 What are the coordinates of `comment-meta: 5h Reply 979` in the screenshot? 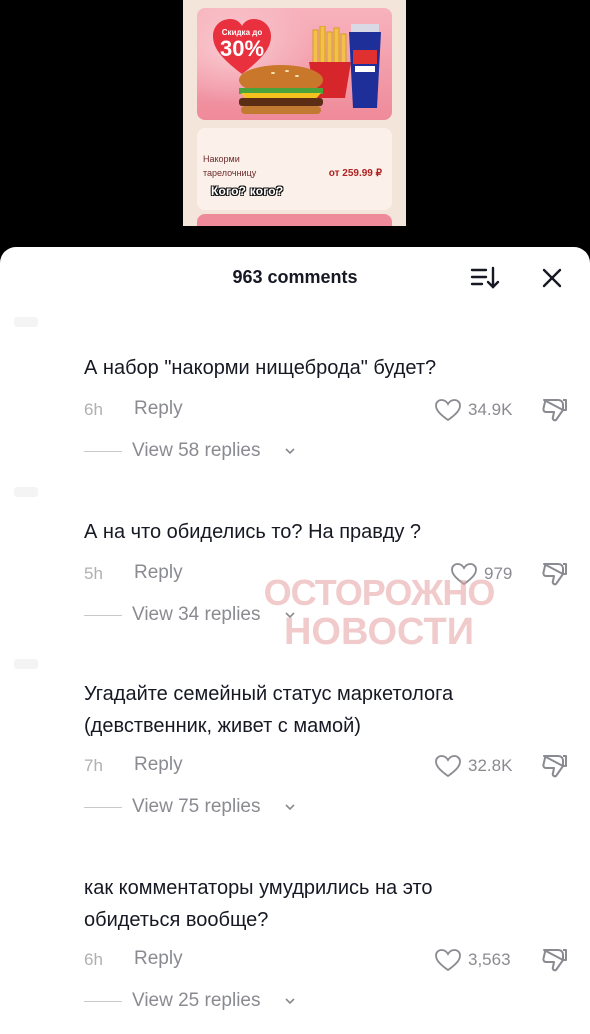 It's located at (334, 574).